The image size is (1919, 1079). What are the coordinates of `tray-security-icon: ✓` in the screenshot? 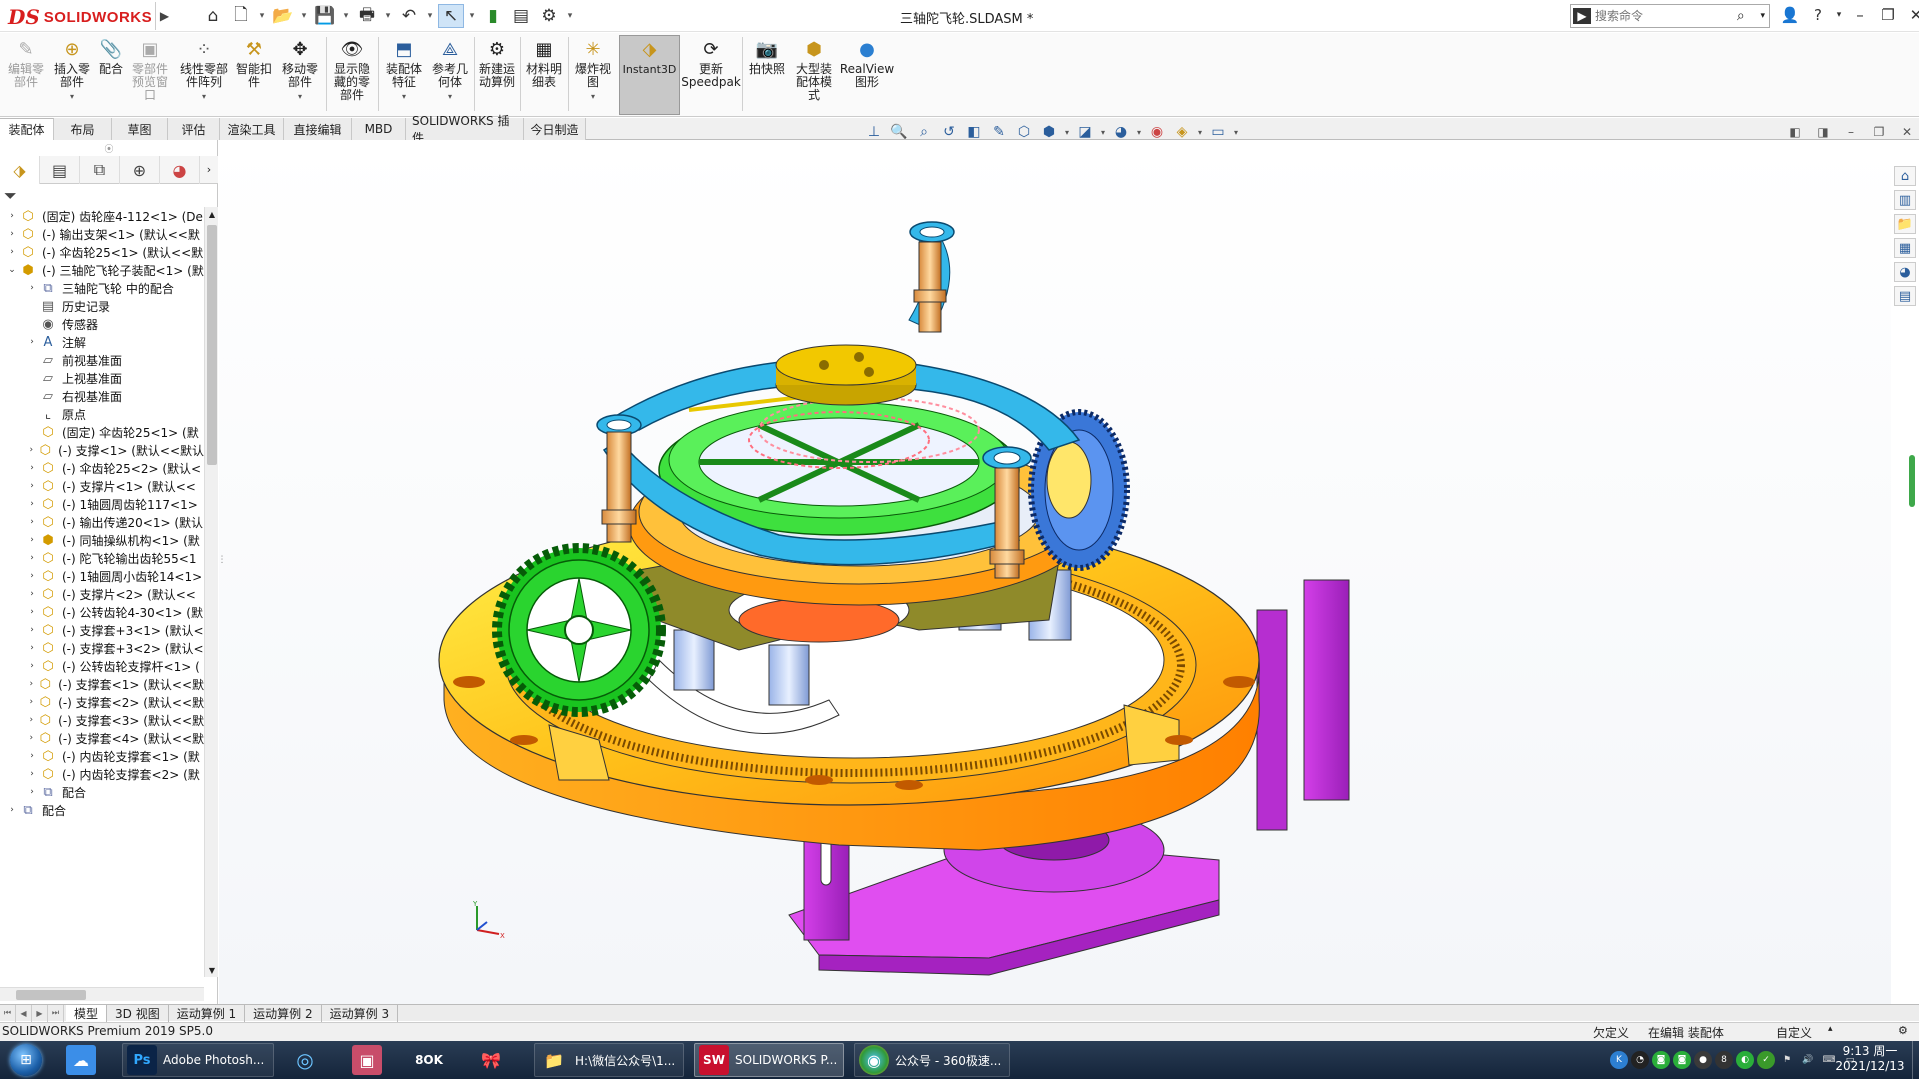 It's located at (1766, 1060).